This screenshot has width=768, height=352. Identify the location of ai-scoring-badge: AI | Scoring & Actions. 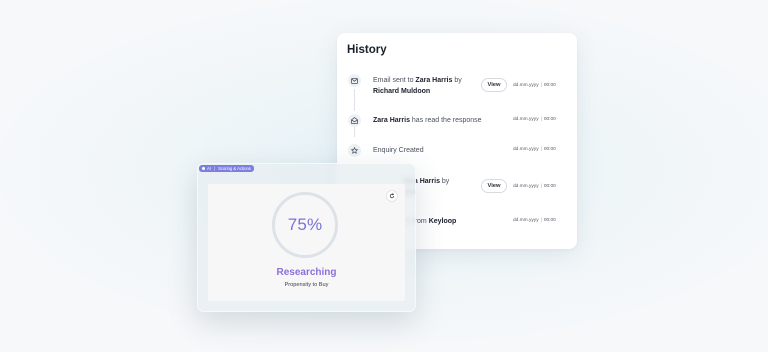
(226, 168).